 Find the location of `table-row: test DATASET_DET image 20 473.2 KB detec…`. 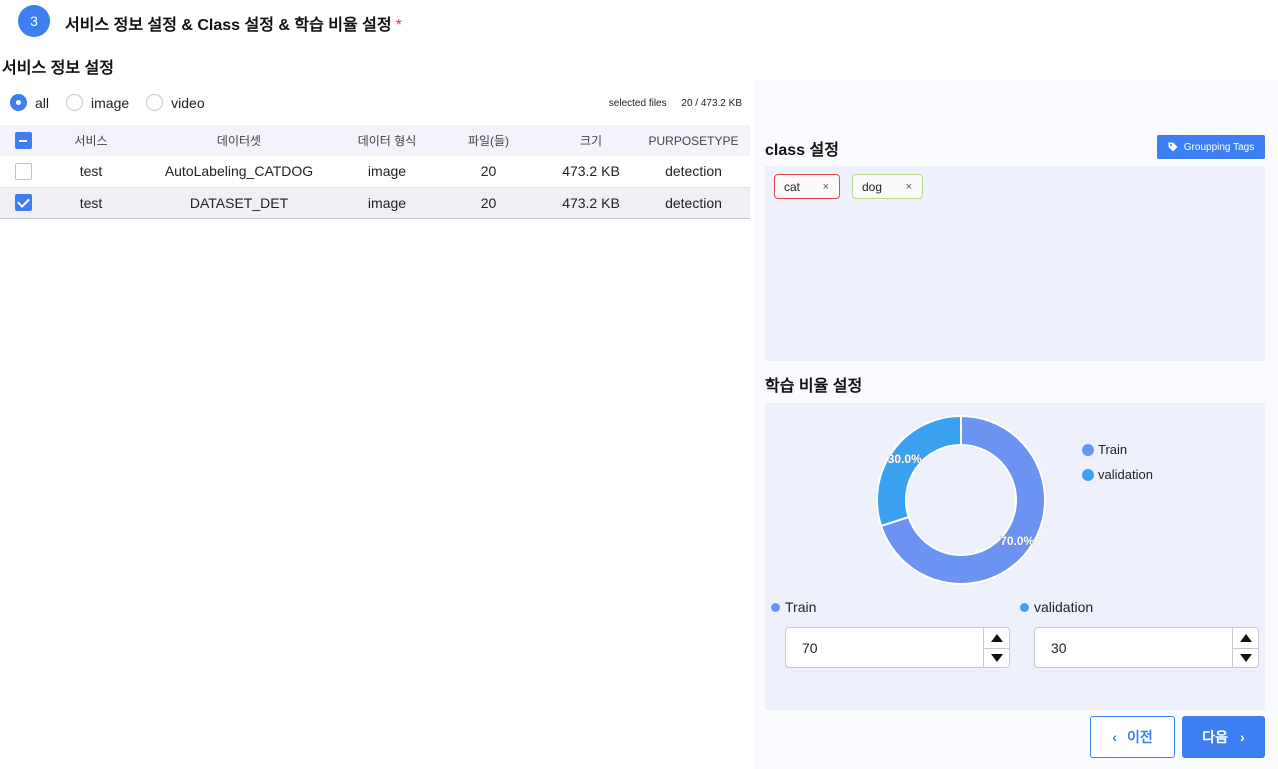

table-row: test DATASET_DET image 20 473.2 KB detec… is located at coordinates (375, 203).